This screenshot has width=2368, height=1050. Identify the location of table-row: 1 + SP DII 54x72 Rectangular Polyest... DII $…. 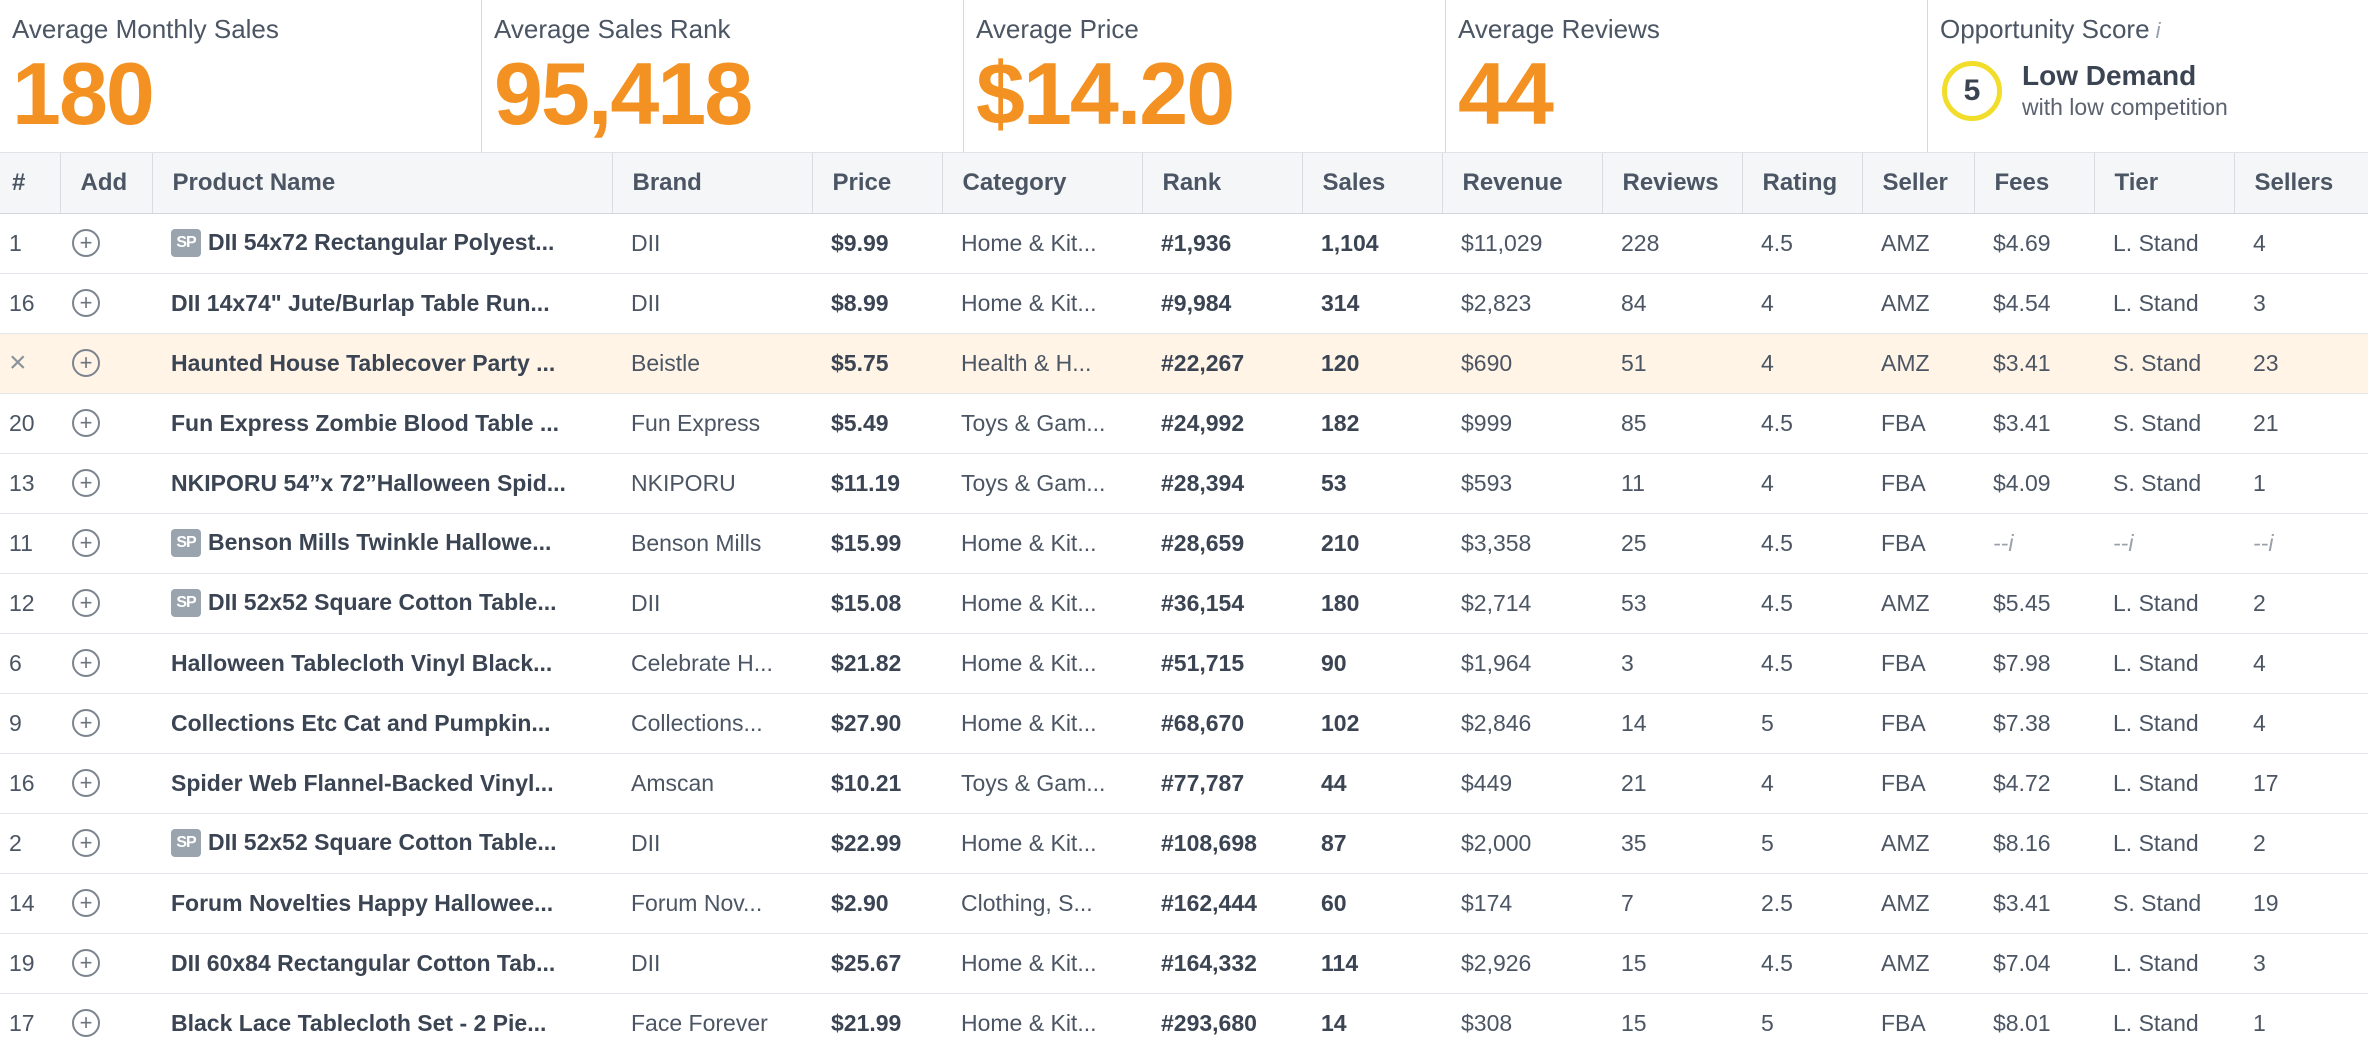
(1184, 243).